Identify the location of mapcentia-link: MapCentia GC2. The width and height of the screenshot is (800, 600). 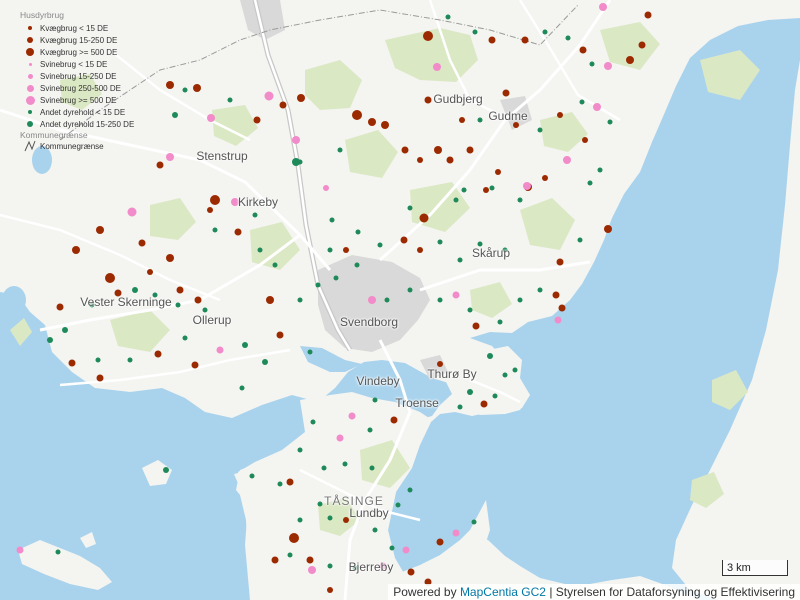
(503, 592).